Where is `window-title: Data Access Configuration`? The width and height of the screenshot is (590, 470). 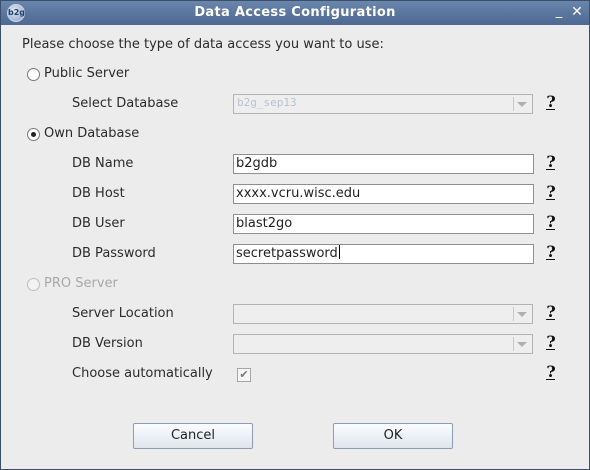
window-title: Data Access Configuration is located at coordinates (295, 12).